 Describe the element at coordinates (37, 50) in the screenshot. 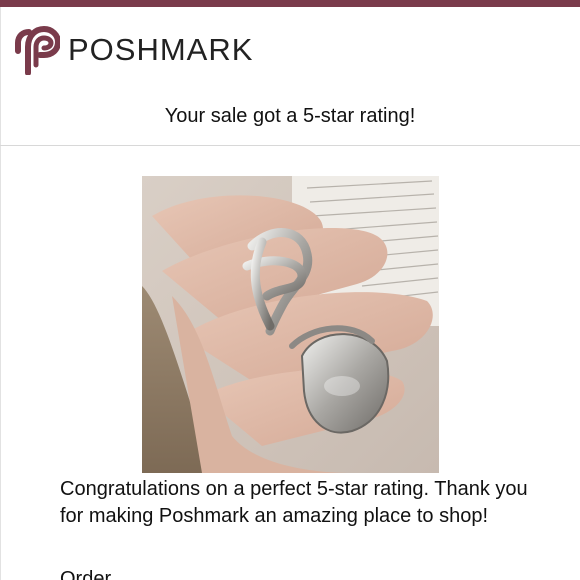

I see `poshmark-logo-icon` at that location.